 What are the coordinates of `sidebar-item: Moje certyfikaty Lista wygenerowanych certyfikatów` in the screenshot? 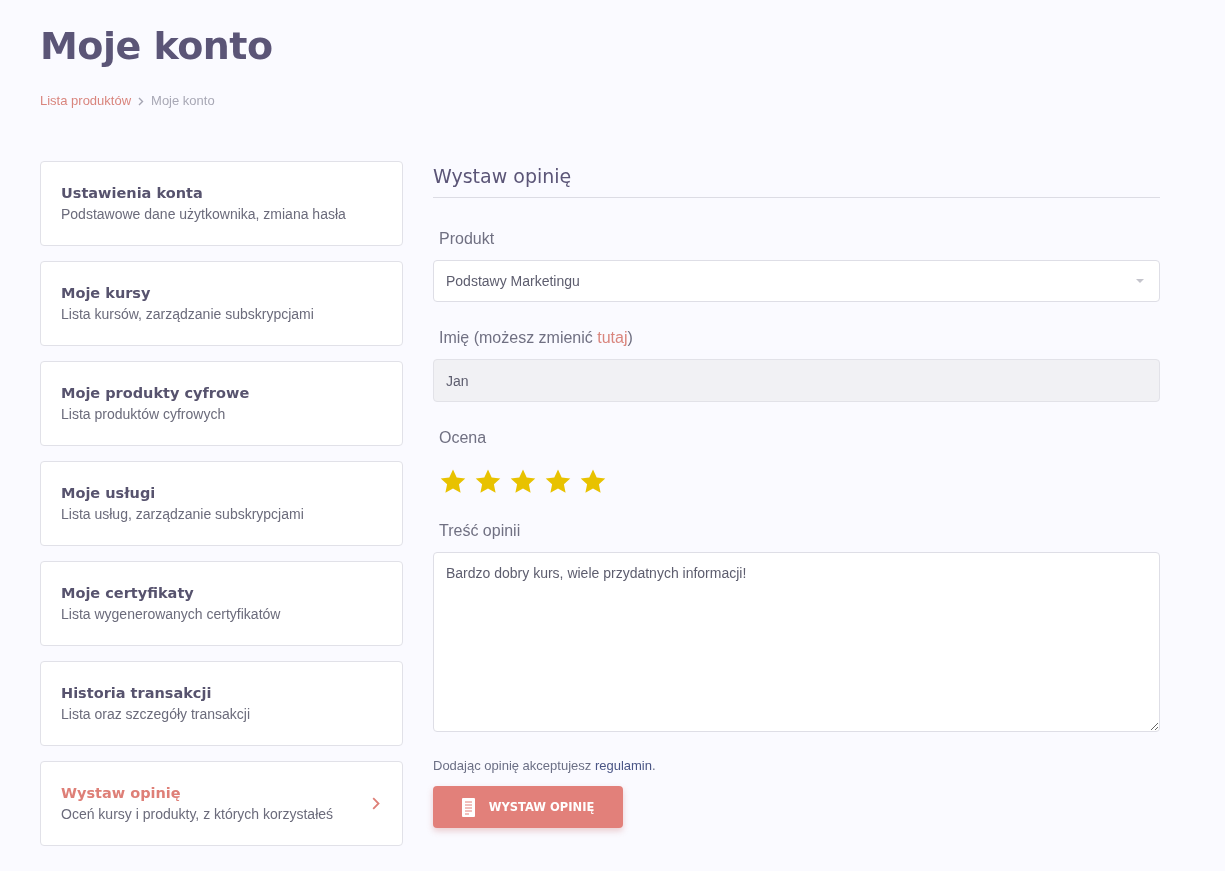 It's located at (221, 603).